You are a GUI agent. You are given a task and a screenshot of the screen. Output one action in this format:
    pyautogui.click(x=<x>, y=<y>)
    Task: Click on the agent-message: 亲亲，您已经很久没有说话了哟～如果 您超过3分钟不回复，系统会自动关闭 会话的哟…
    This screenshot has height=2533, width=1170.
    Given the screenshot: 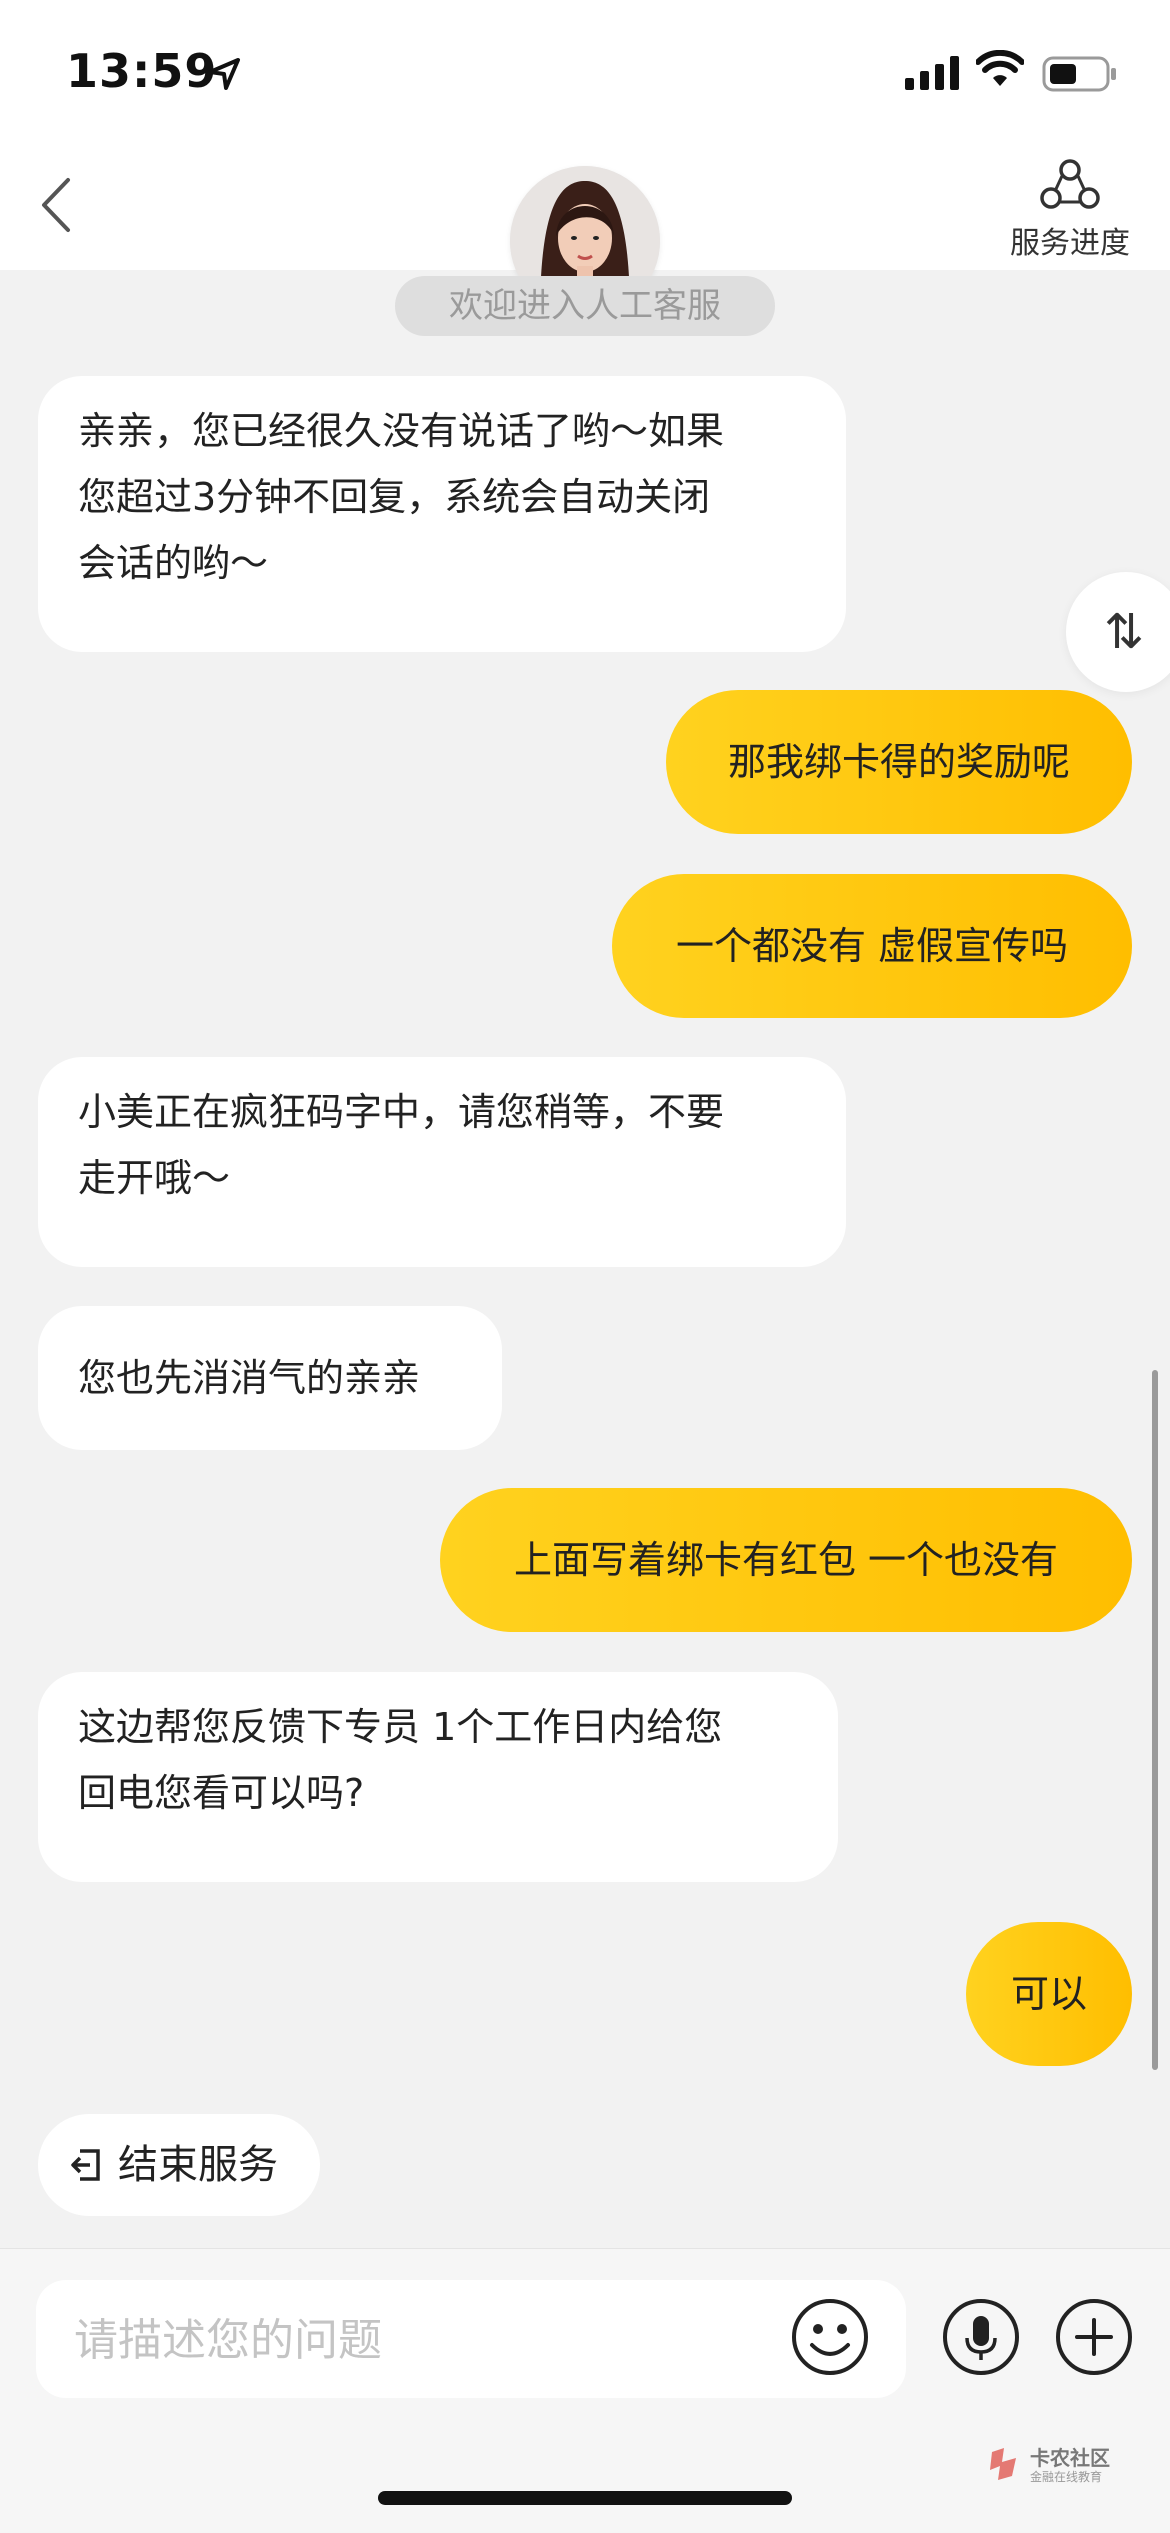 What is the action you would take?
    pyautogui.click(x=442, y=514)
    